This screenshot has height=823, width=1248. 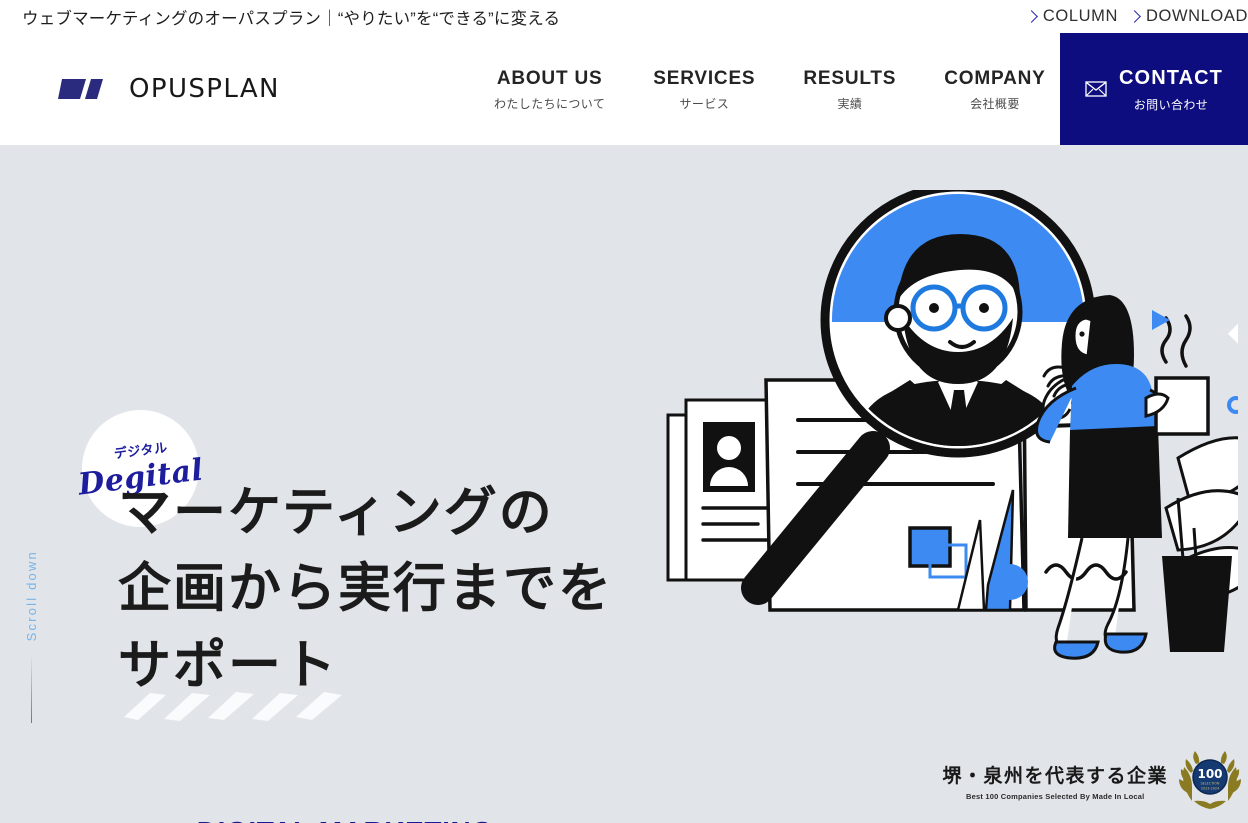 I want to click on contact-button-en: CONTACT, so click(x=1171, y=77).